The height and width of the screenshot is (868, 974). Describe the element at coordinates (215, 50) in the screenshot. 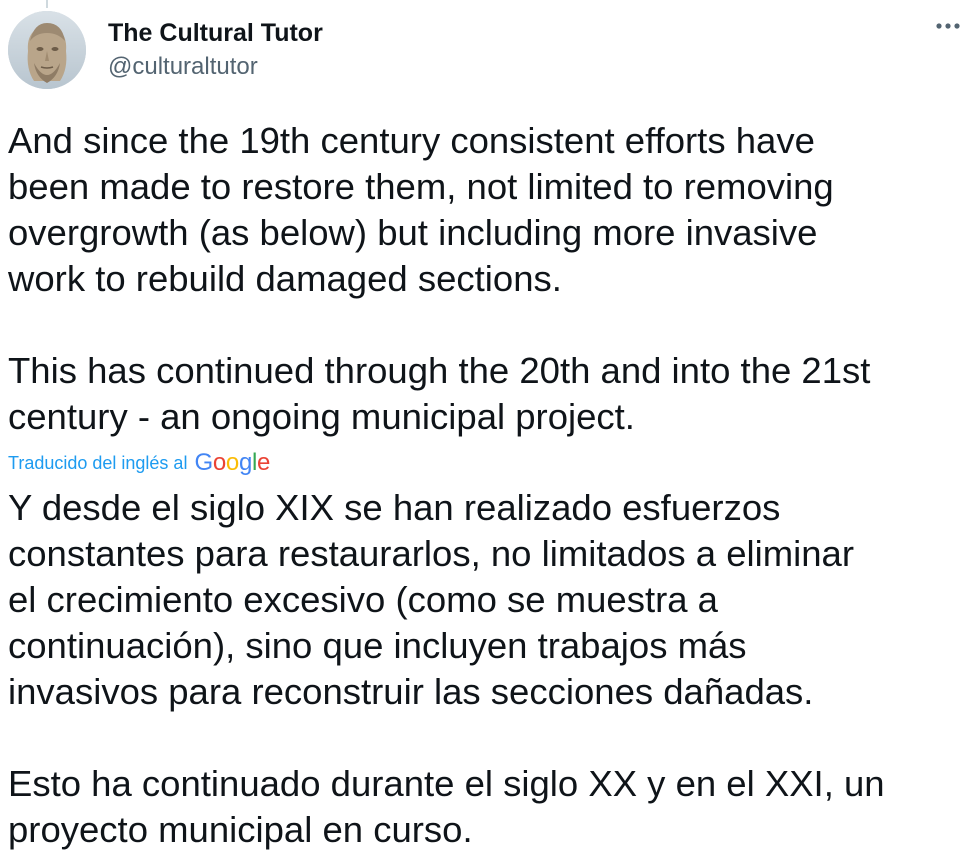

I see `author-info: The Cultural Tutor @culturaltutor` at that location.